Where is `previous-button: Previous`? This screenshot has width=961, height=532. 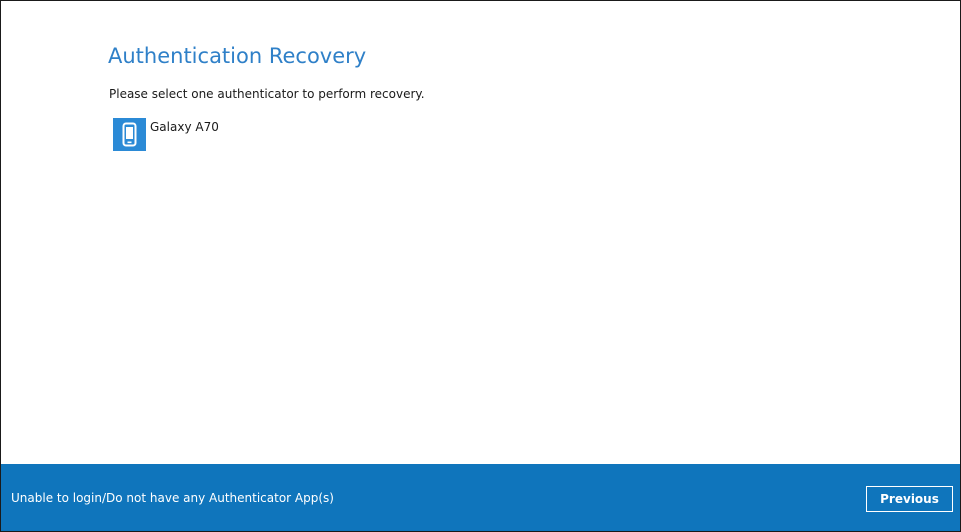 previous-button: Previous is located at coordinates (909, 499).